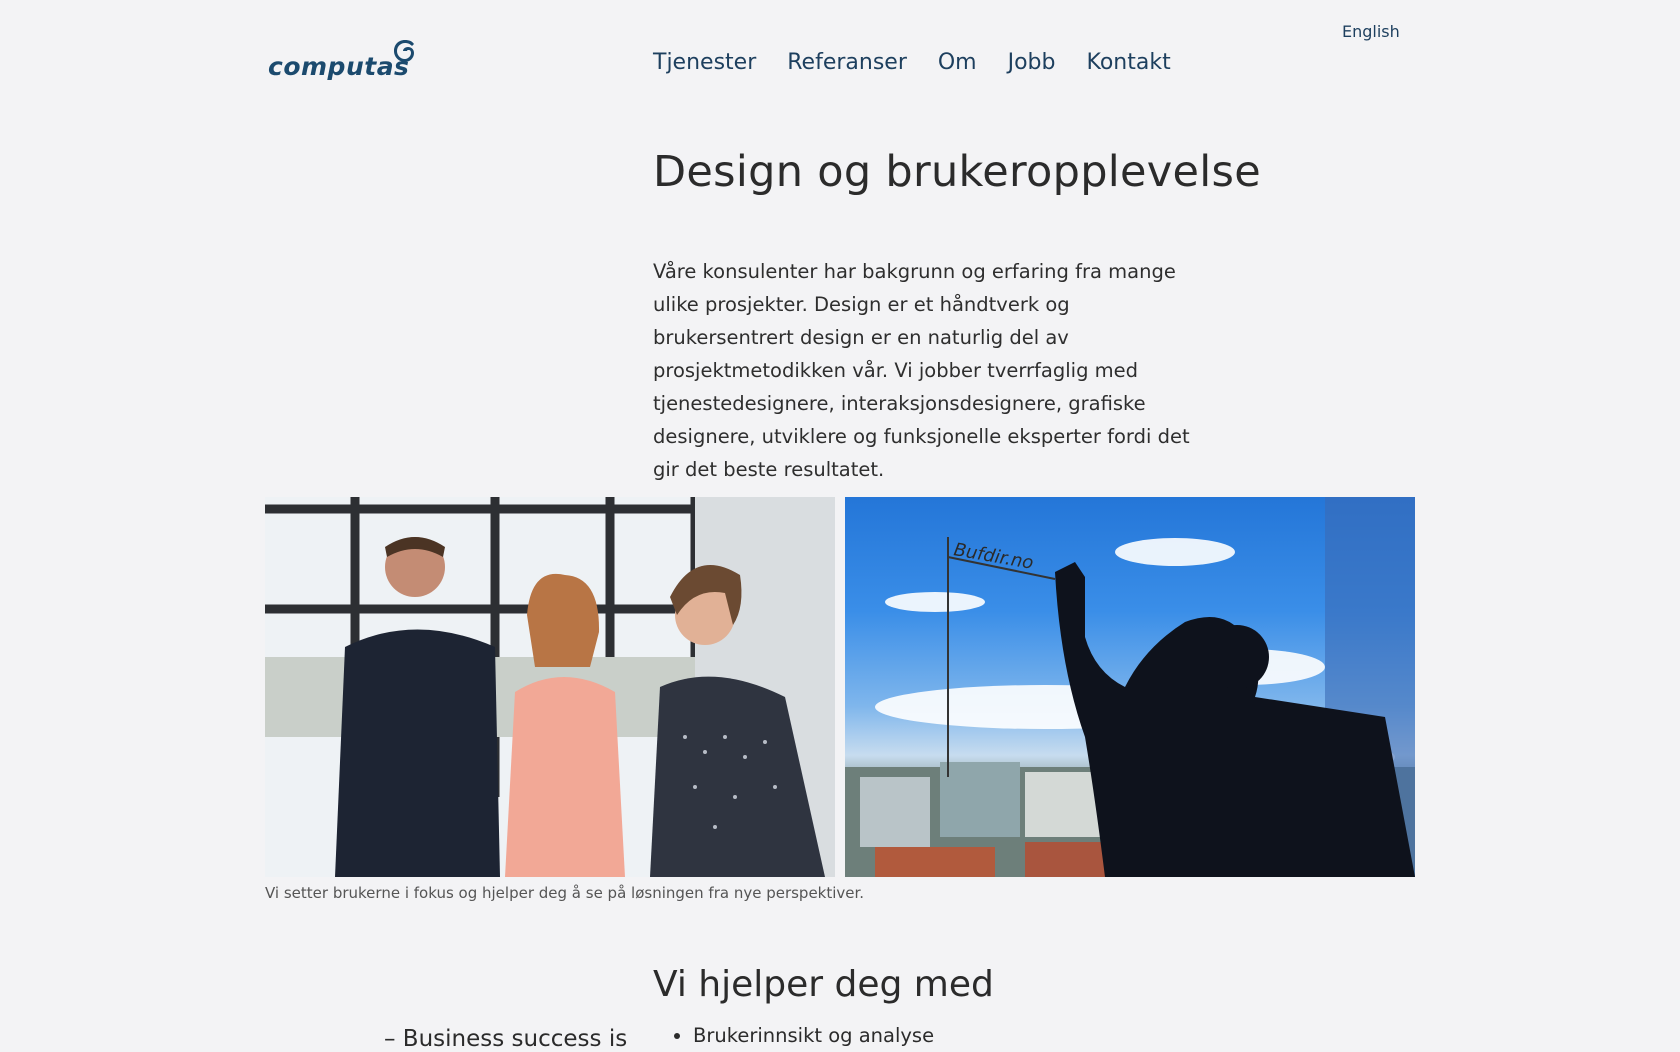 This screenshot has height=1052, width=1680. Describe the element at coordinates (1129, 62) in the screenshot. I see `nav-item-kontakt: Kontakt` at that location.